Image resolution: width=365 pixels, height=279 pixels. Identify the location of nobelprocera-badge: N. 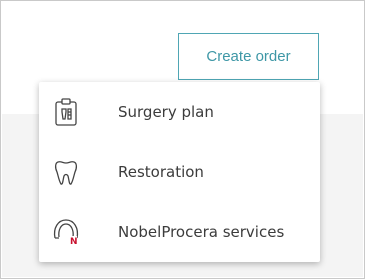
(74, 242).